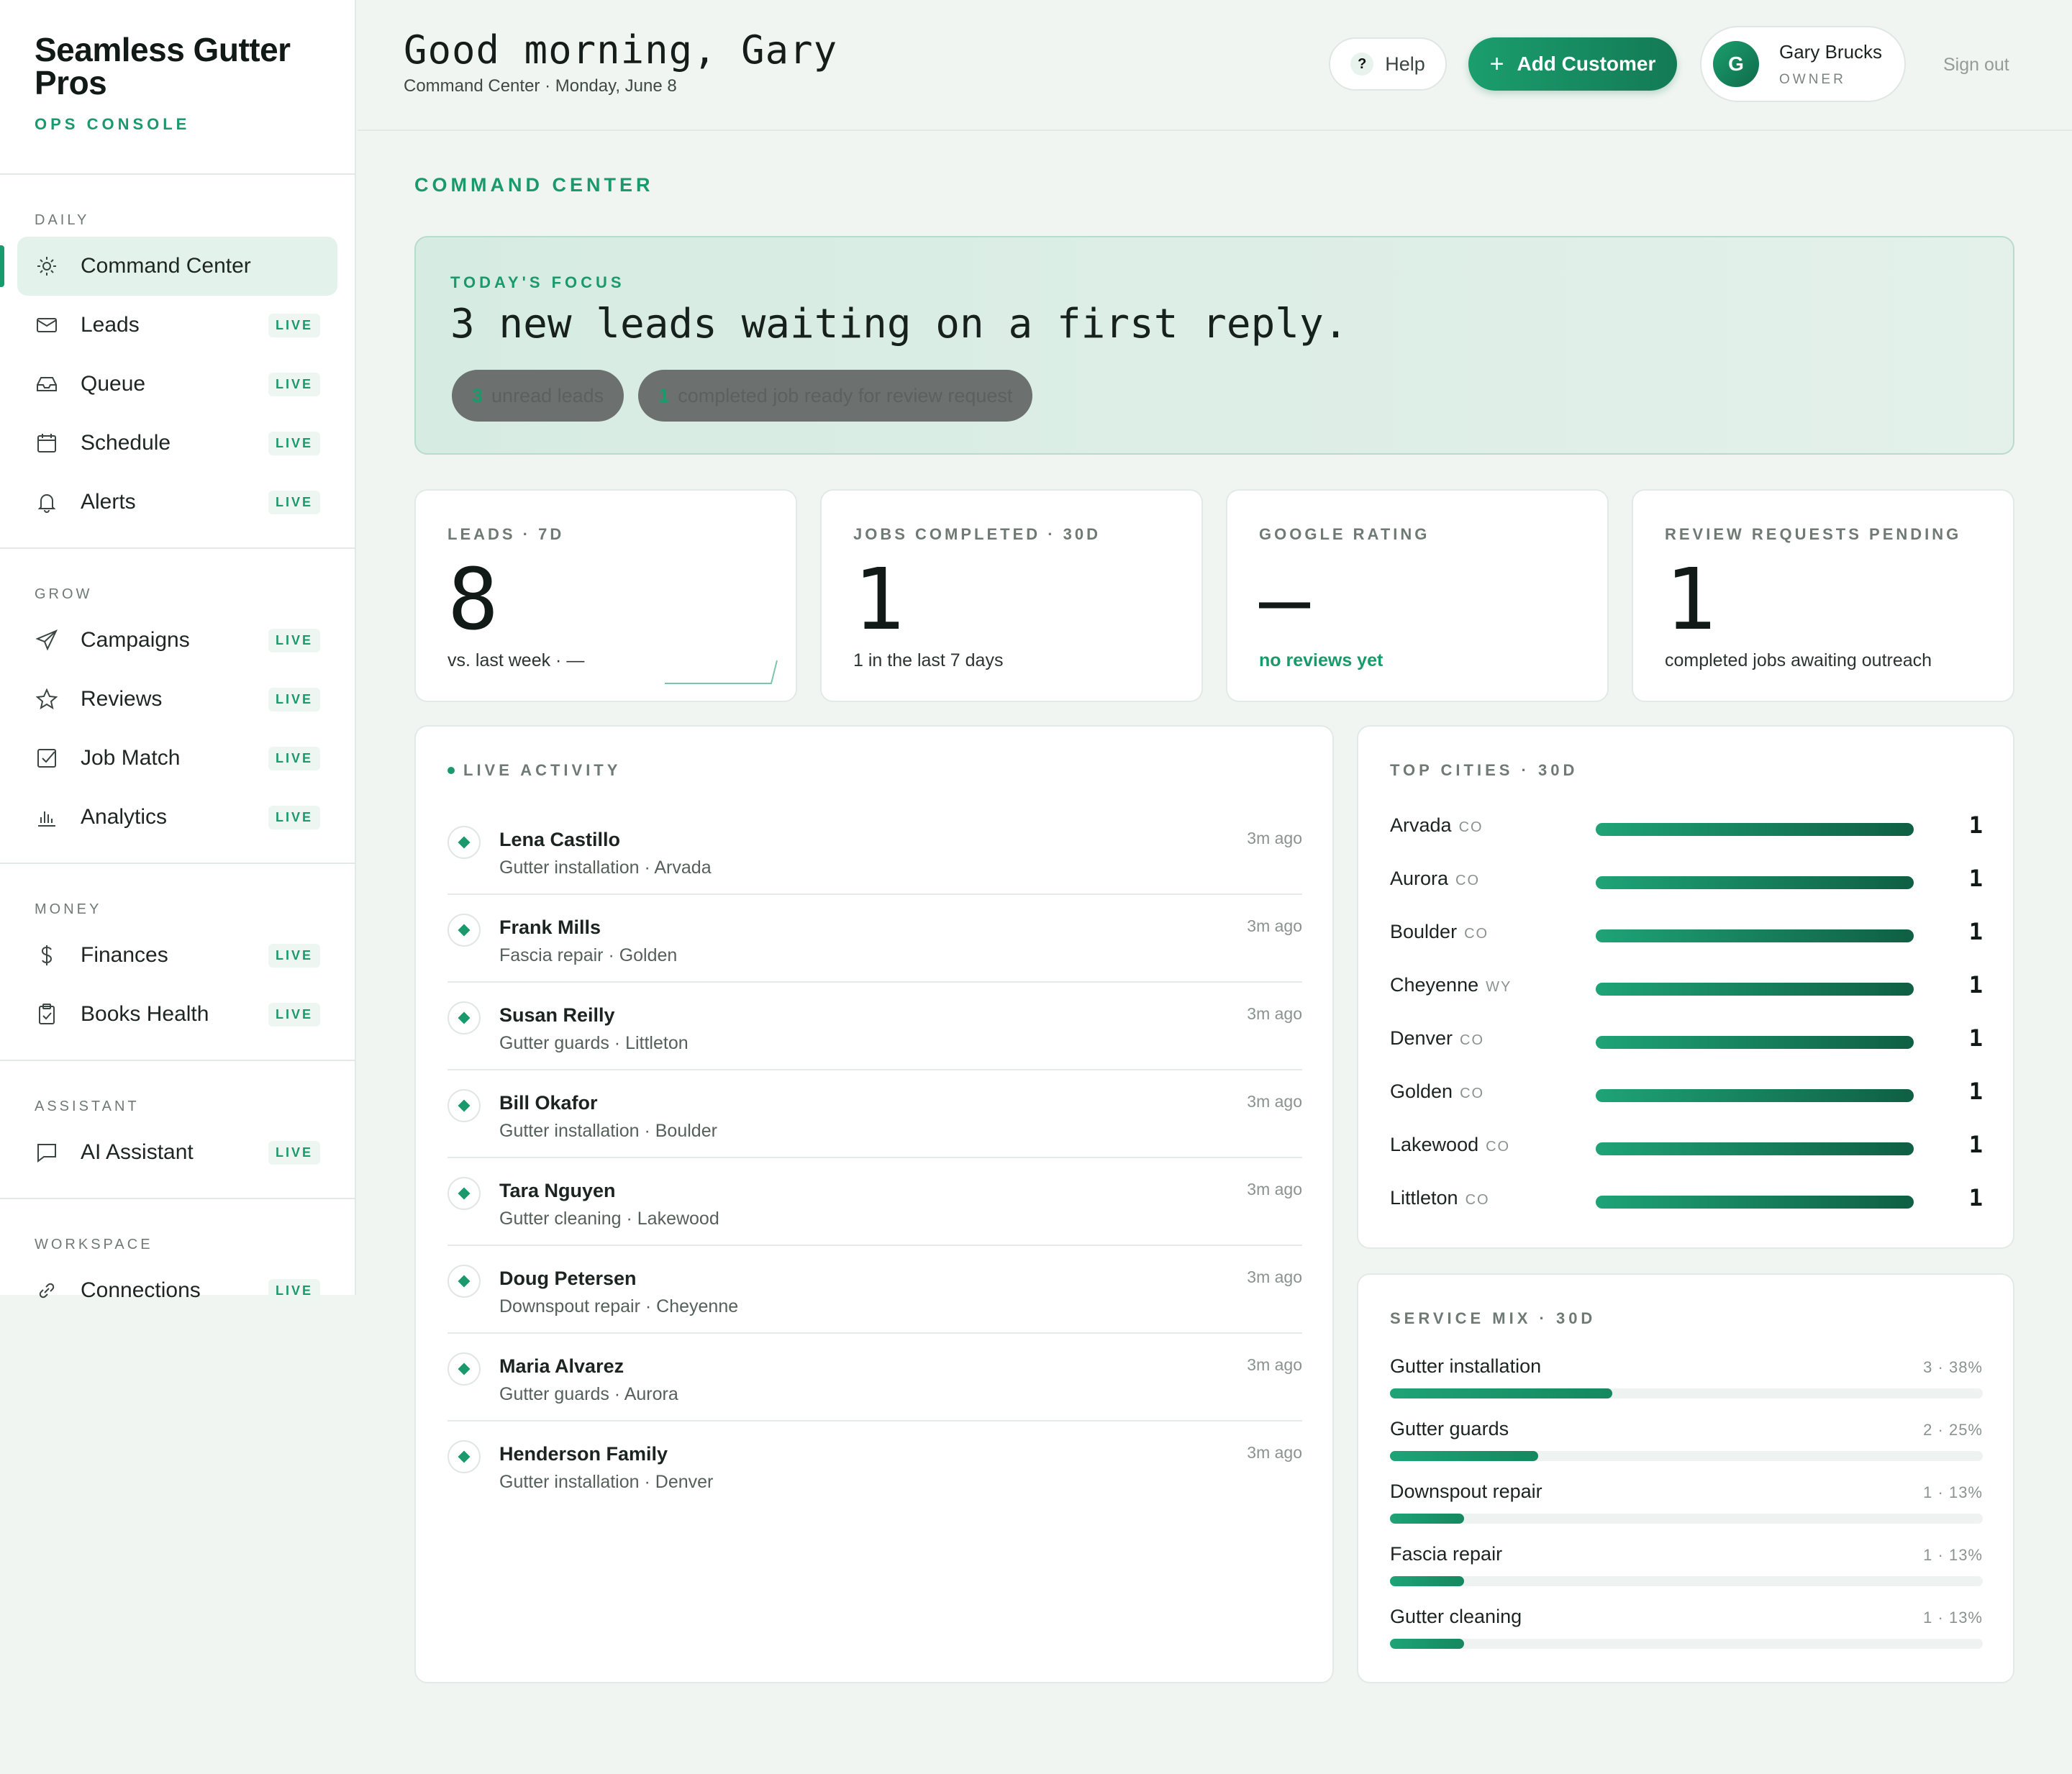 Image resolution: width=2072 pixels, height=1774 pixels. Describe the element at coordinates (1572, 64) in the screenshot. I see `add-customer-button: + Add Customer` at that location.